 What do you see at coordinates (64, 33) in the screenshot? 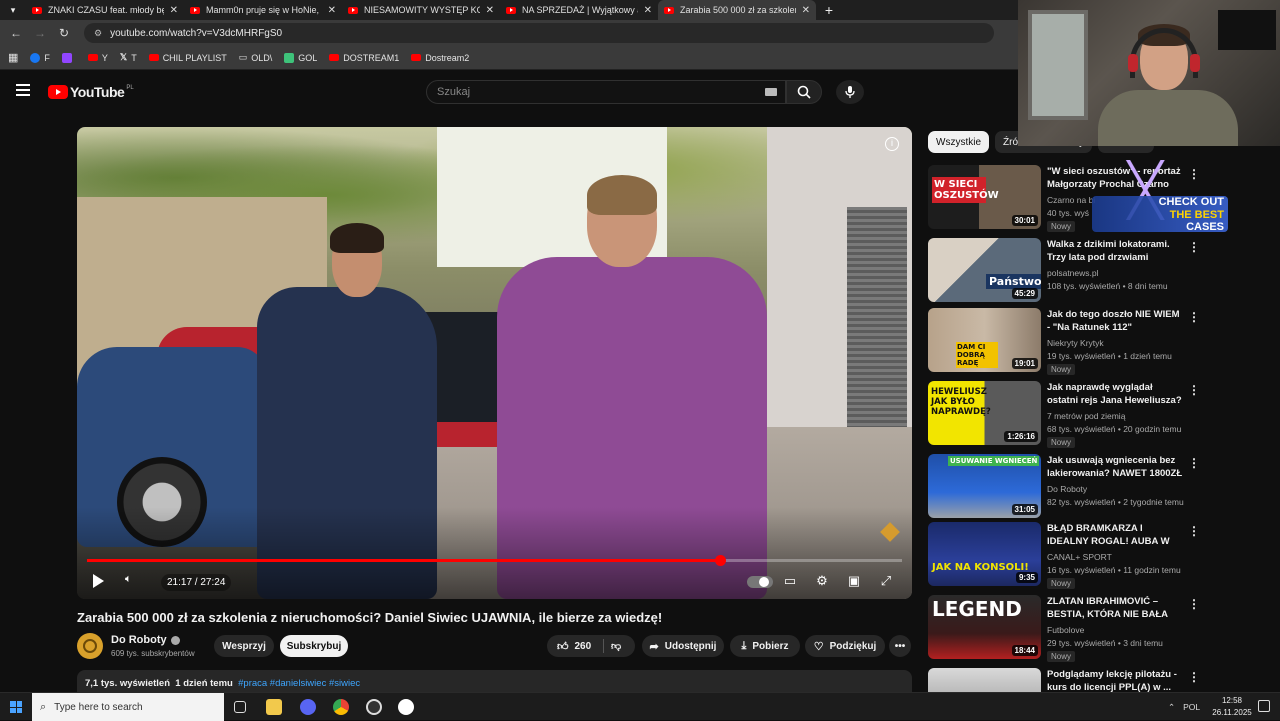
I see `reload-icon: ↻` at bounding box center [64, 33].